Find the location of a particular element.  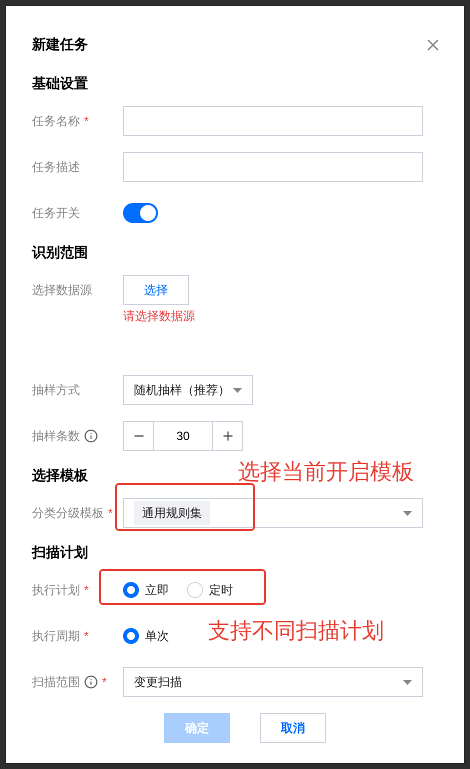

field-label: 任务名称 is located at coordinates (56, 121).